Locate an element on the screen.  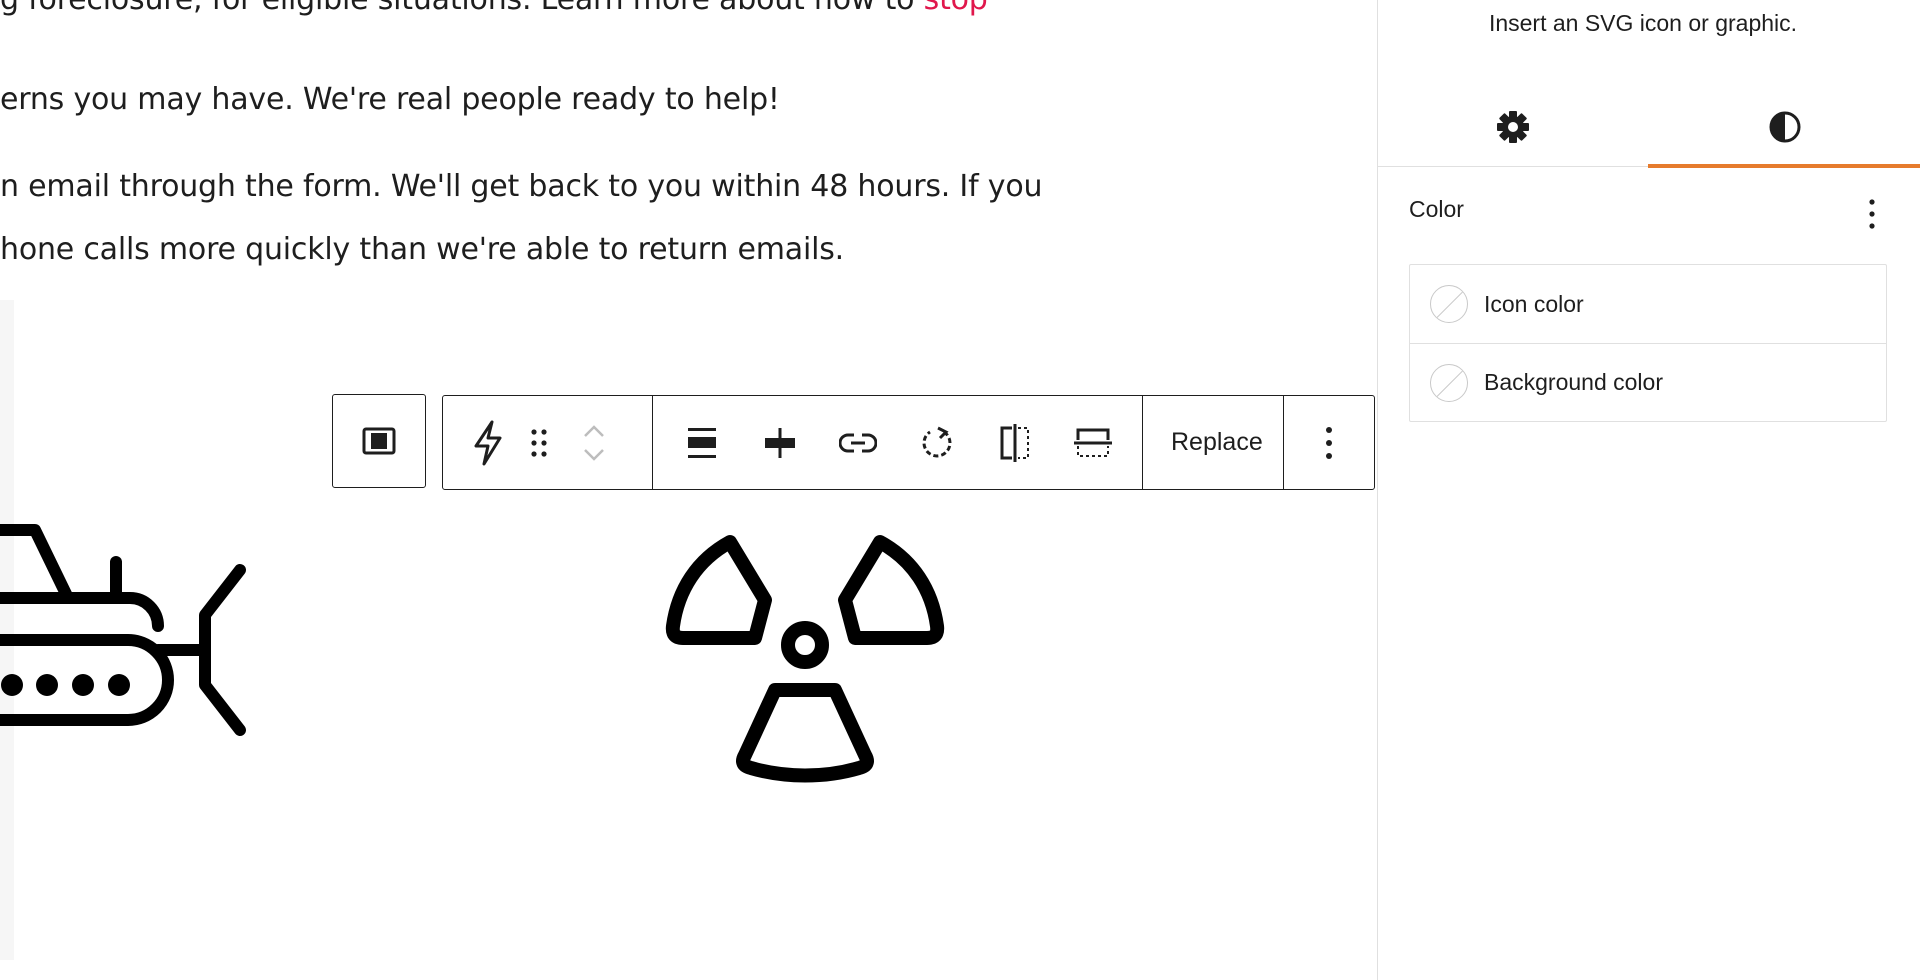
parent-block-icon is located at coordinates (379, 441).